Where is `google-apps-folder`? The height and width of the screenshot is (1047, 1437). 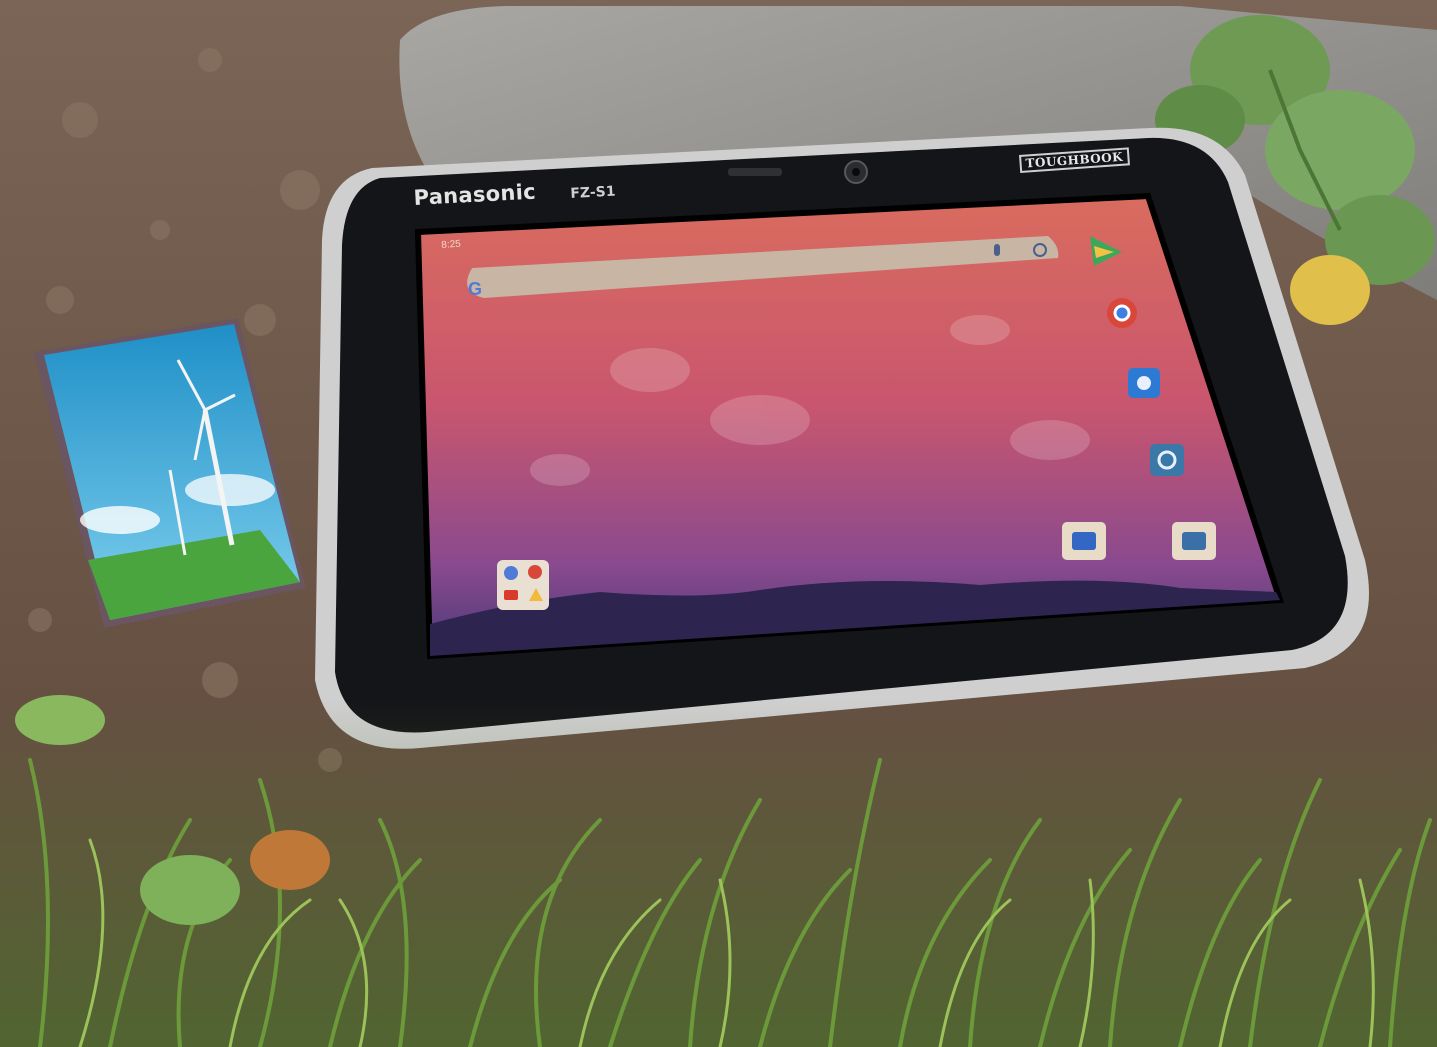 google-apps-folder is located at coordinates (523, 585).